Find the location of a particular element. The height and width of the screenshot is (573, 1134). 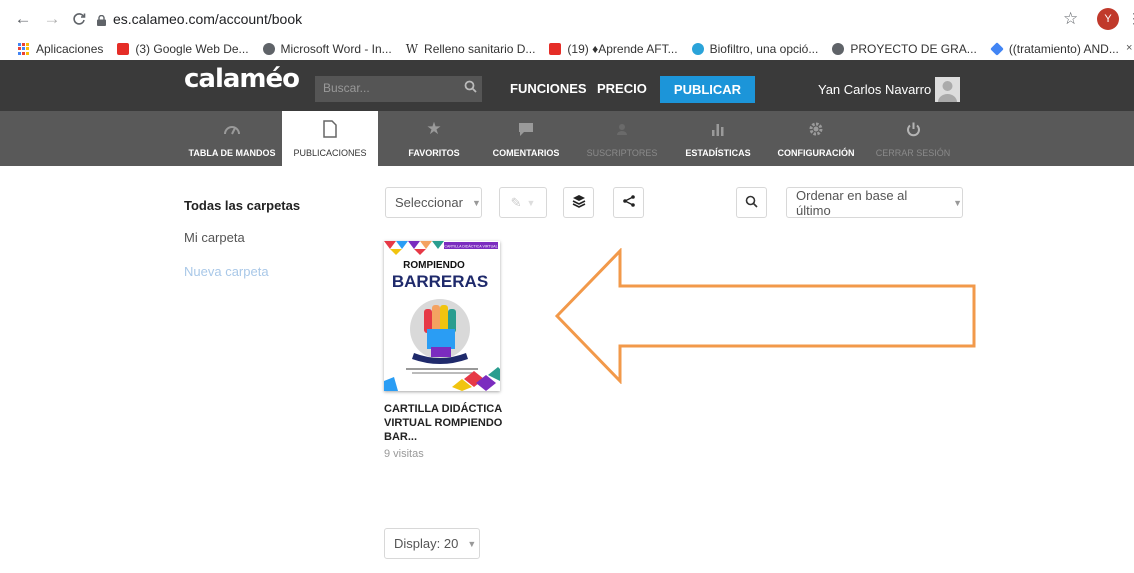

layers-icon is located at coordinates (579, 202).